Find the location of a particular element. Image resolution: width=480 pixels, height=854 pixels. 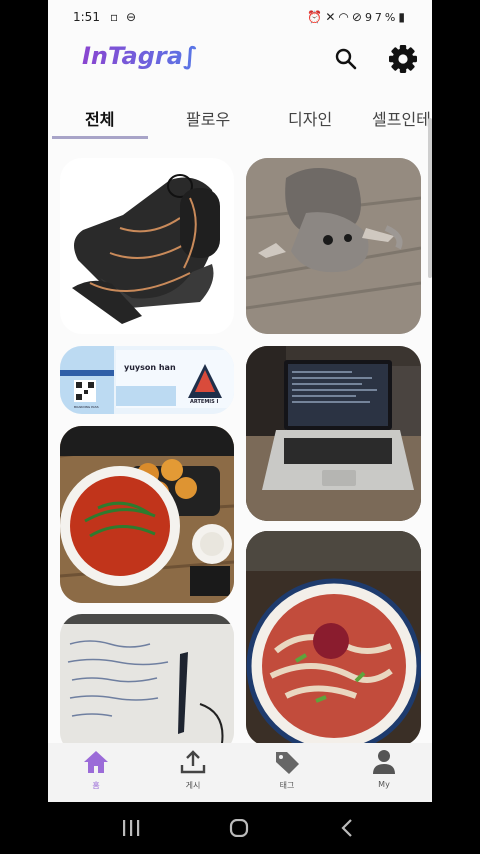

dog-image is located at coordinates (333, 246).